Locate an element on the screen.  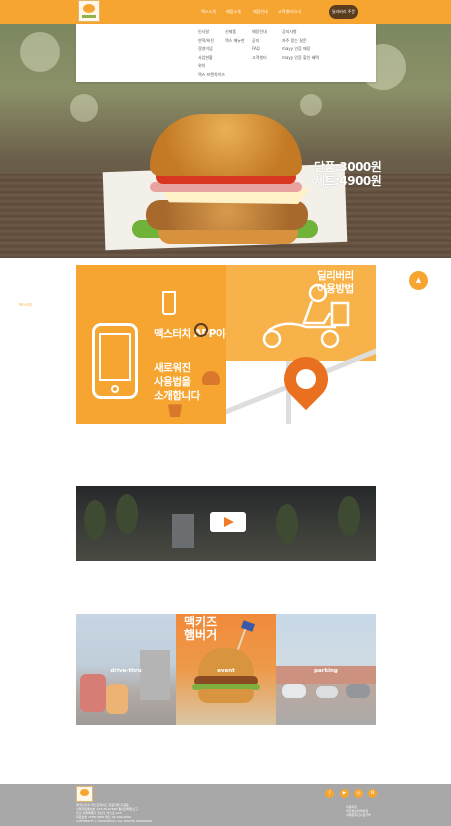
dropdown-item: mayy 인증 매장 is located at coordinates (300, 48).